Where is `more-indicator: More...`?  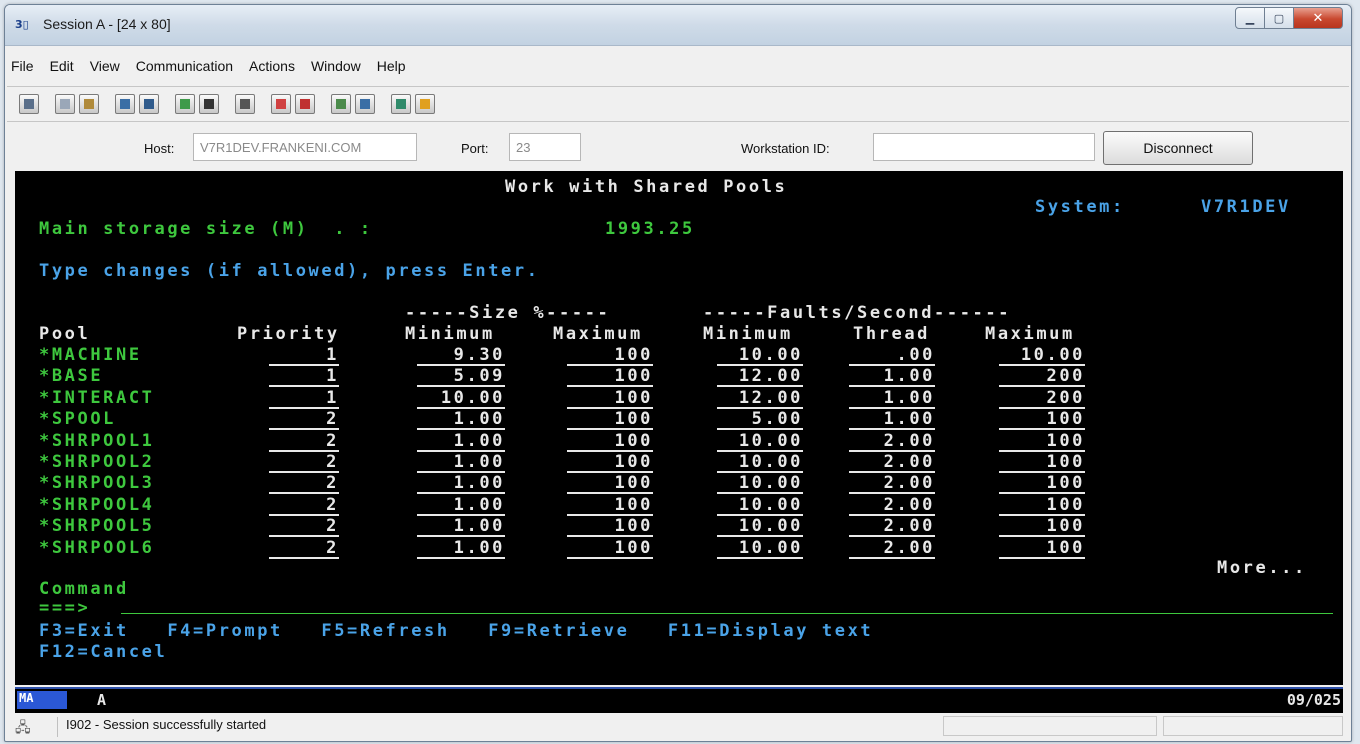
more-indicator: More... is located at coordinates (1262, 568).